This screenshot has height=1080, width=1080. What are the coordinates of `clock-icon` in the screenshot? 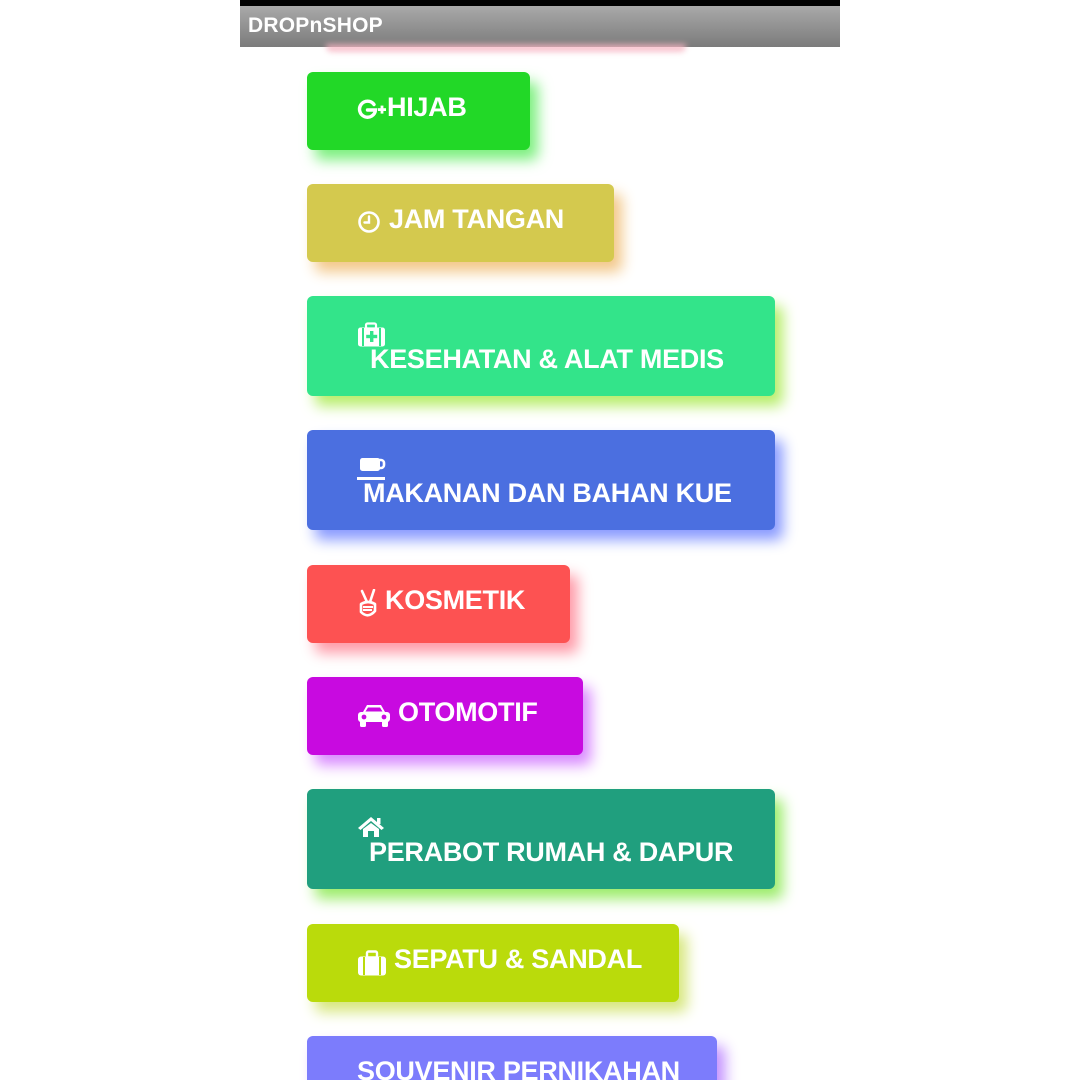 It's located at (370, 221).